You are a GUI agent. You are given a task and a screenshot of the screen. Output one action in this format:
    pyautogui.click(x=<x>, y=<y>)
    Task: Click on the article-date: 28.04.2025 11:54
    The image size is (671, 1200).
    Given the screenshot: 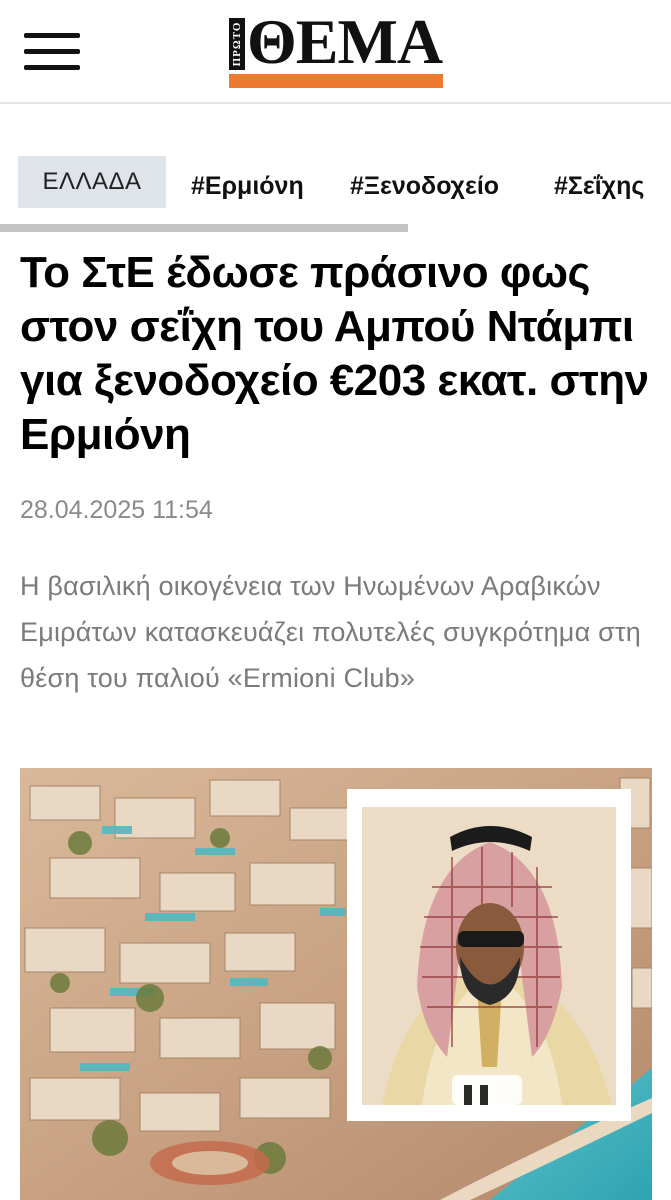 What is the action you would take?
    pyautogui.click(x=116, y=510)
    